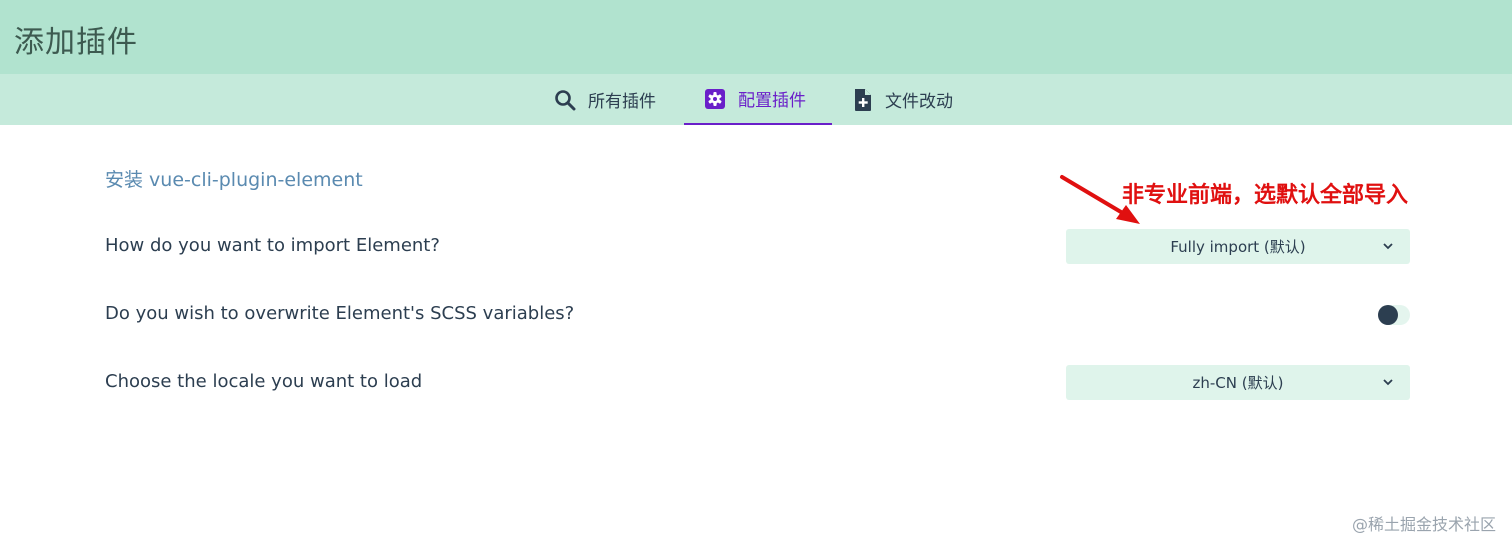 The height and width of the screenshot is (549, 1512). Describe the element at coordinates (565, 100) in the screenshot. I see `search-icon` at that location.